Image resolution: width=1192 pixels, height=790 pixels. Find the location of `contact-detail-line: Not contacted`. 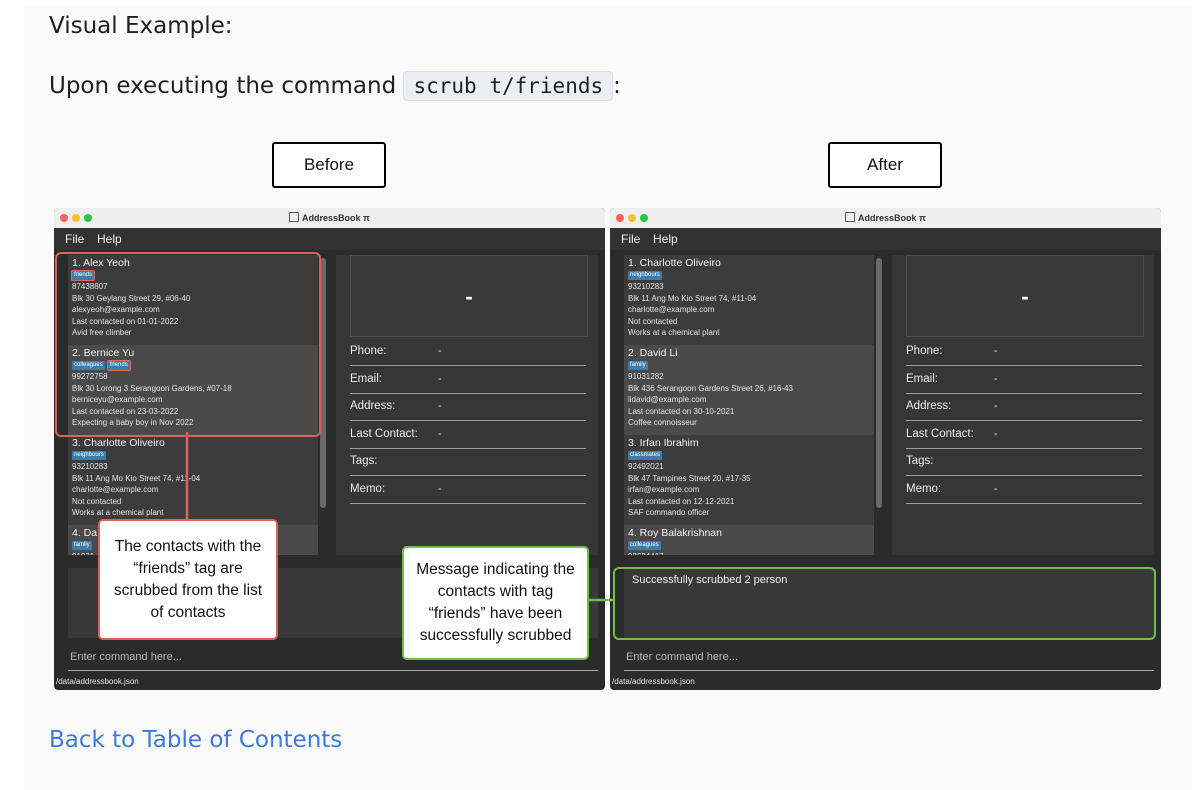

contact-detail-line: Not contacted is located at coordinates (97, 501).